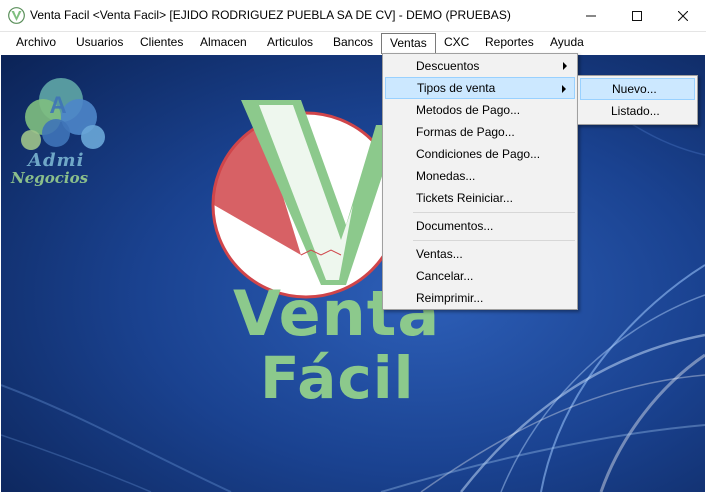 The height and width of the screenshot is (493, 706). I want to click on brand-facil-text: Fácil, so click(337, 378).